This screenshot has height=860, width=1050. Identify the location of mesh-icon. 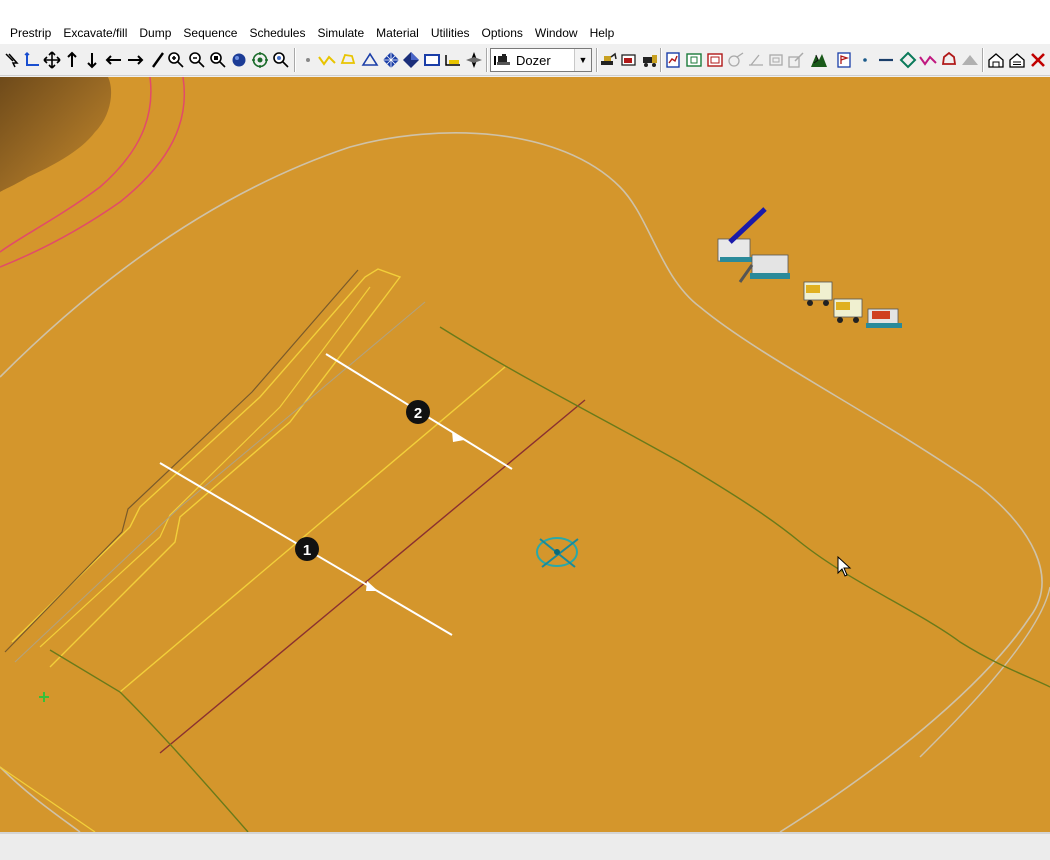
(391, 60).